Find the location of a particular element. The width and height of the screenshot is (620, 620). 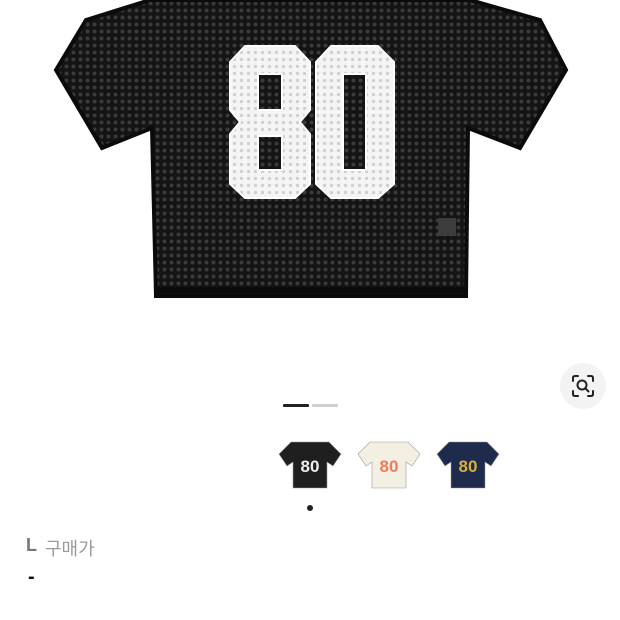

purchase-price-label: 구매가 is located at coordinates (70, 549).